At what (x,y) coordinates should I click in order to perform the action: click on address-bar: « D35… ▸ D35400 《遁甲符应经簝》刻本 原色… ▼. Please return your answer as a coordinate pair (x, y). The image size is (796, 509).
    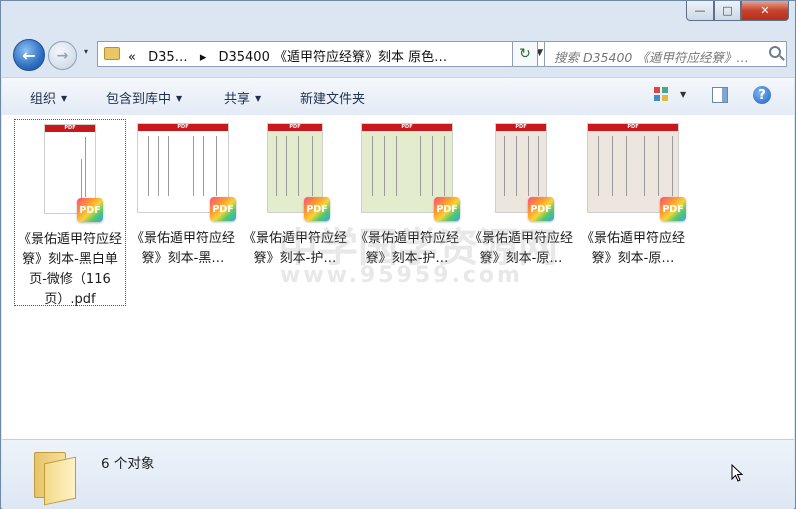
    Looking at the image, I should click on (322, 54).